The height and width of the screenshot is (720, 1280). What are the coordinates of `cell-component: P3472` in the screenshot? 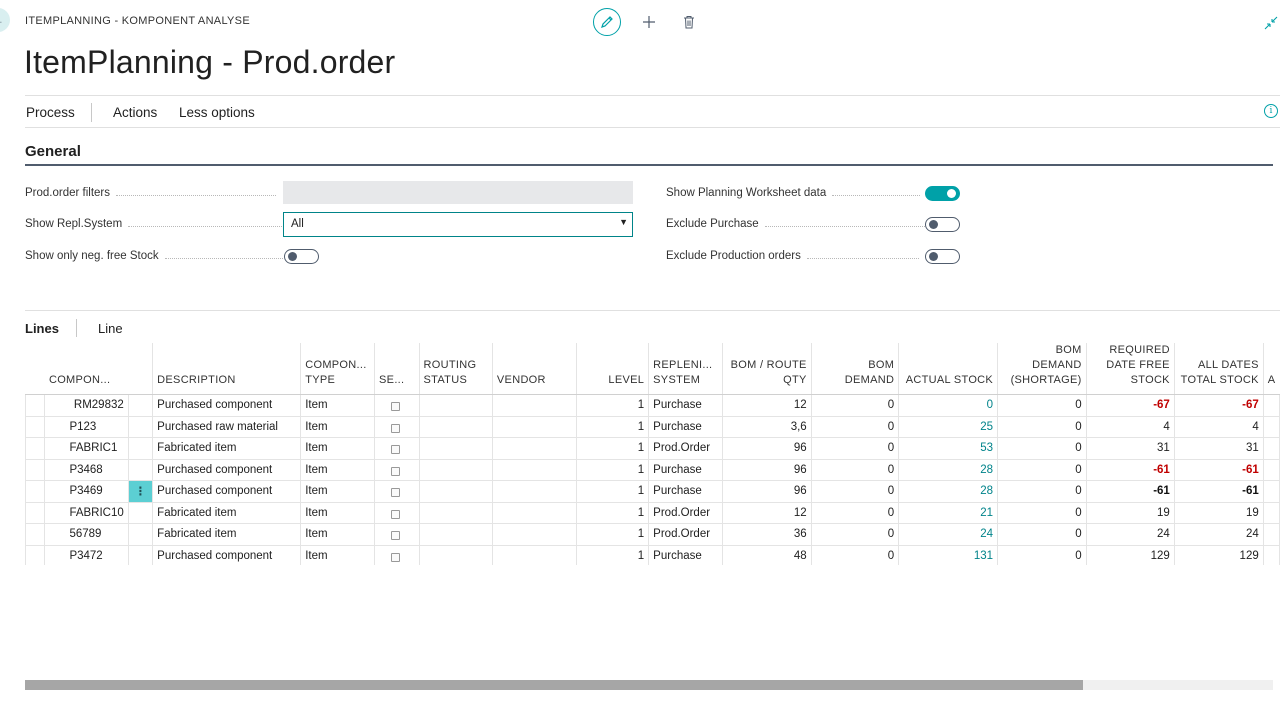 It's located at (86, 554).